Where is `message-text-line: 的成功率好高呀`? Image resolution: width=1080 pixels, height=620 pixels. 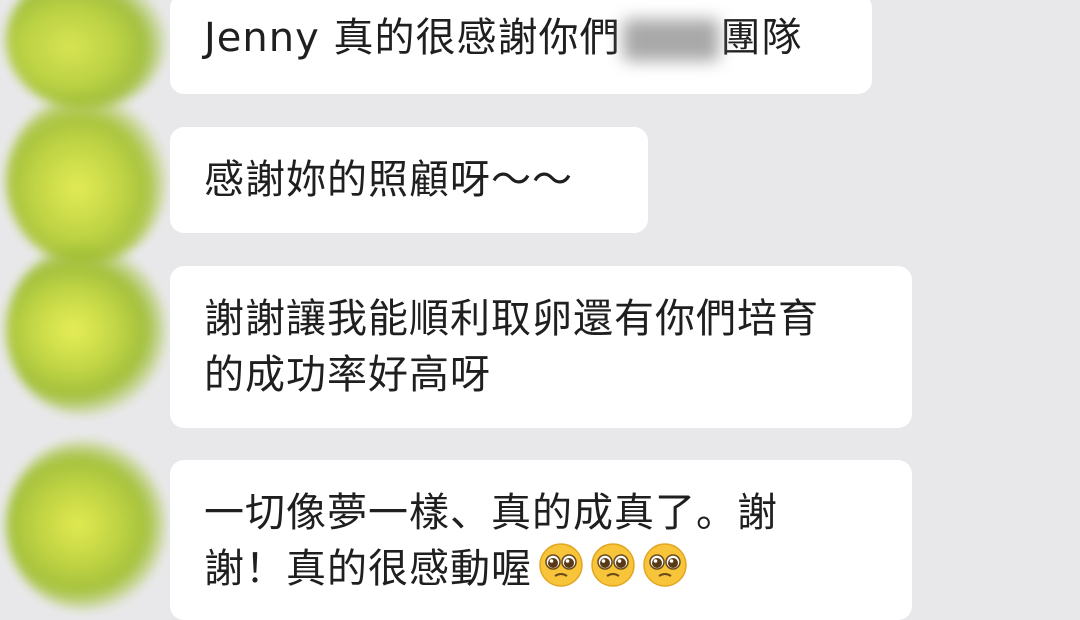
message-text-line: 的成功率好高呀 is located at coordinates (347, 375).